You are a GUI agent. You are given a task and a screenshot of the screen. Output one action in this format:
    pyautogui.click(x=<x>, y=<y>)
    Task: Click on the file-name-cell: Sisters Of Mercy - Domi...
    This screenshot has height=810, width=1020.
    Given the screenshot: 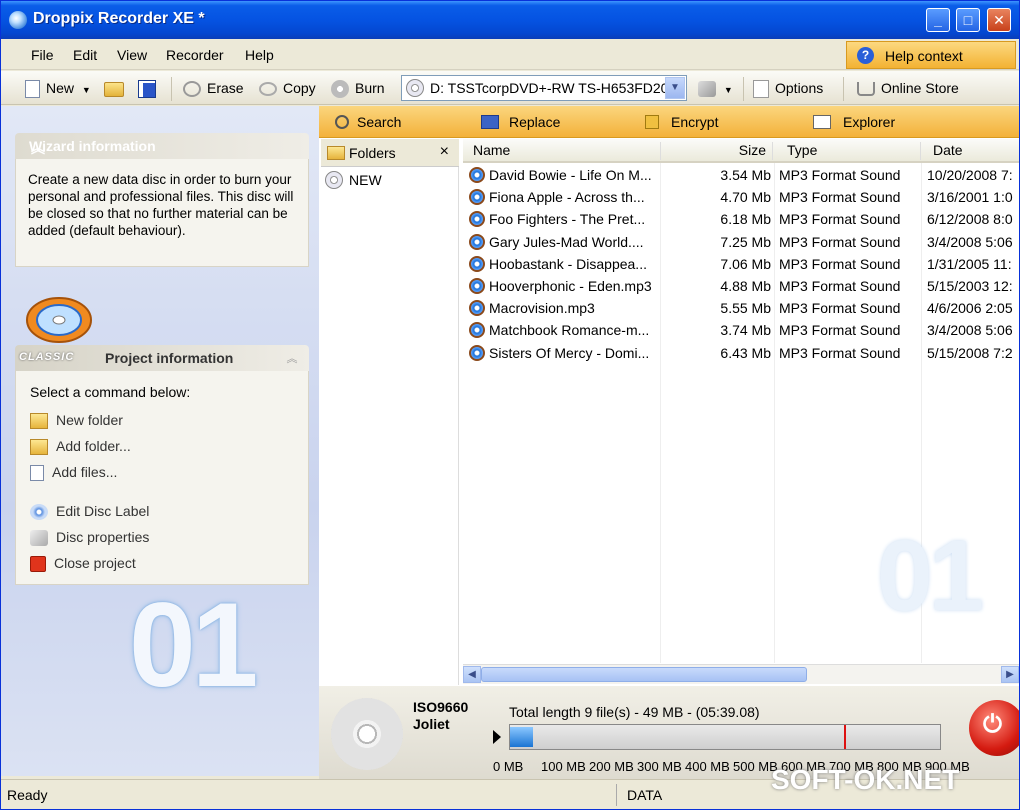 What is the action you would take?
    pyautogui.click(x=561, y=352)
    